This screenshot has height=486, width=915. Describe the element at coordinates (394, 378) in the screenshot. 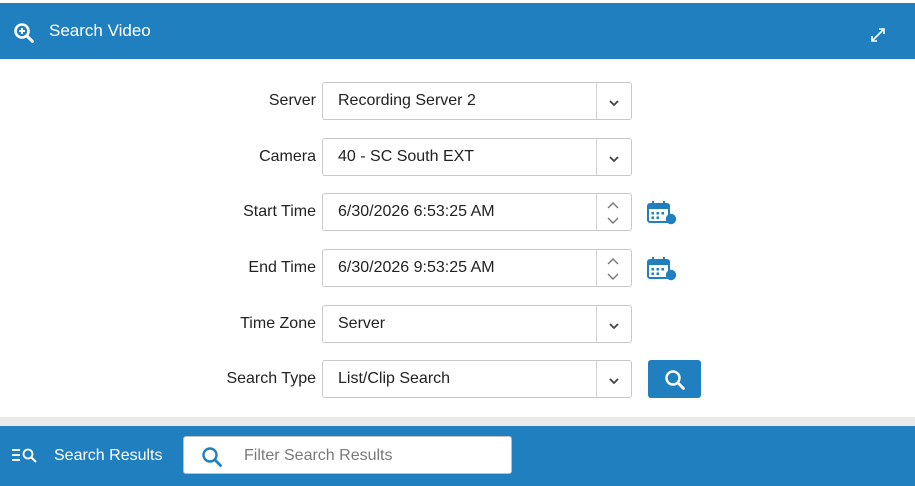

I see `search-type-value: List/Clip Search` at that location.